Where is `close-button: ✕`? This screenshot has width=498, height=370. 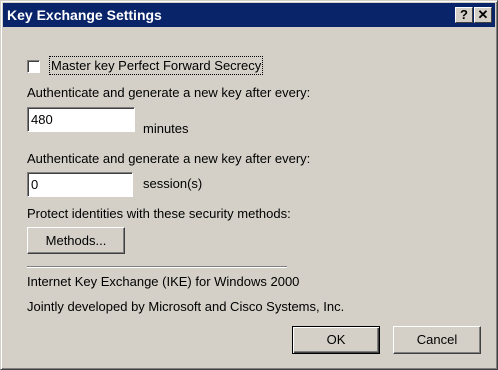 close-button: ✕ is located at coordinates (483, 15).